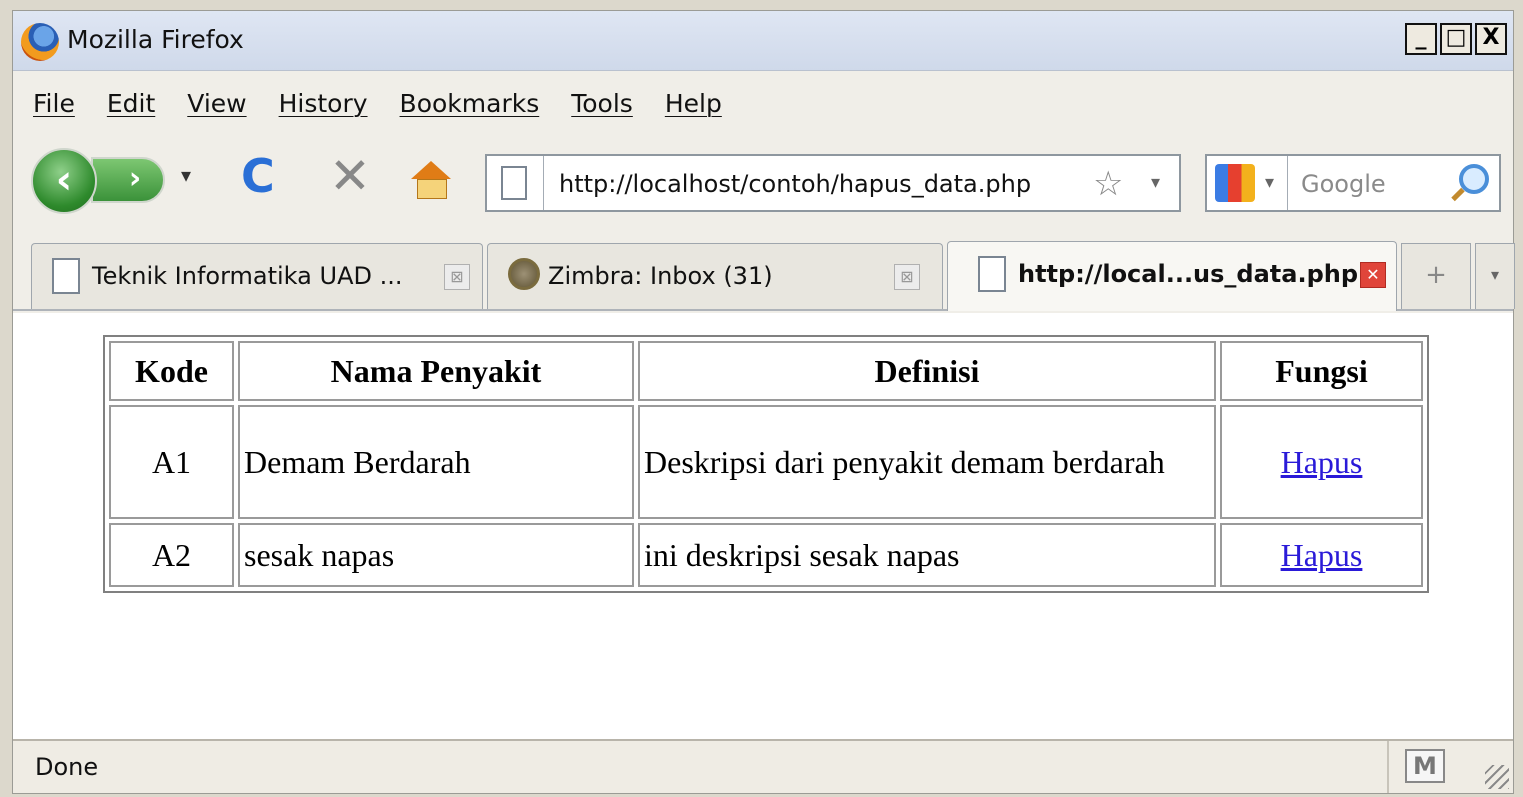 This screenshot has height=797, width=1523. I want to click on url-input: http://localhost/contoh/hapus_data.php, so click(795, 184).